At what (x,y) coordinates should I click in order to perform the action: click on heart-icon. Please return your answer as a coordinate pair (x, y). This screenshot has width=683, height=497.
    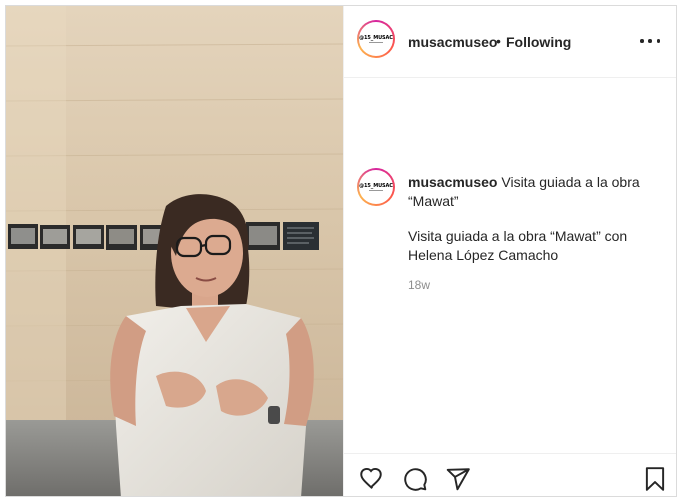
    Looking at the image, I should click on (371, 479).